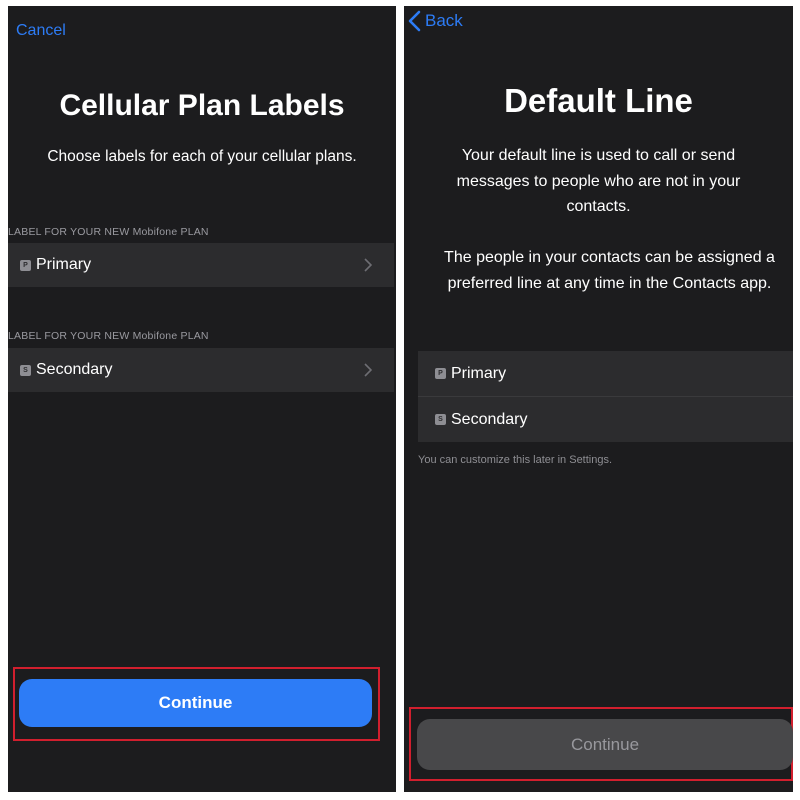 This screenshot has width=800, height=800. I want to click on option-label: Primary, so click(479, 373).